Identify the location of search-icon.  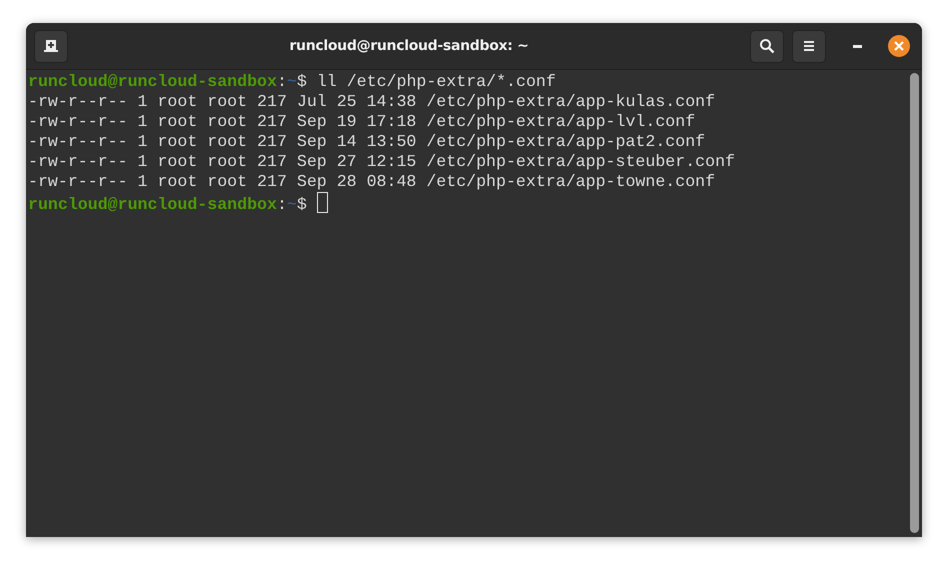
(767, 46).